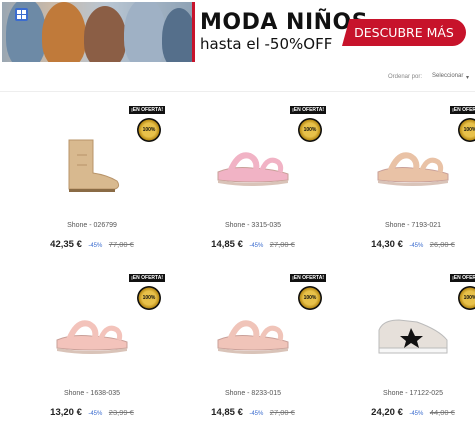  I want to click on product-name: Shone - 3315-035, so click(253, 225).